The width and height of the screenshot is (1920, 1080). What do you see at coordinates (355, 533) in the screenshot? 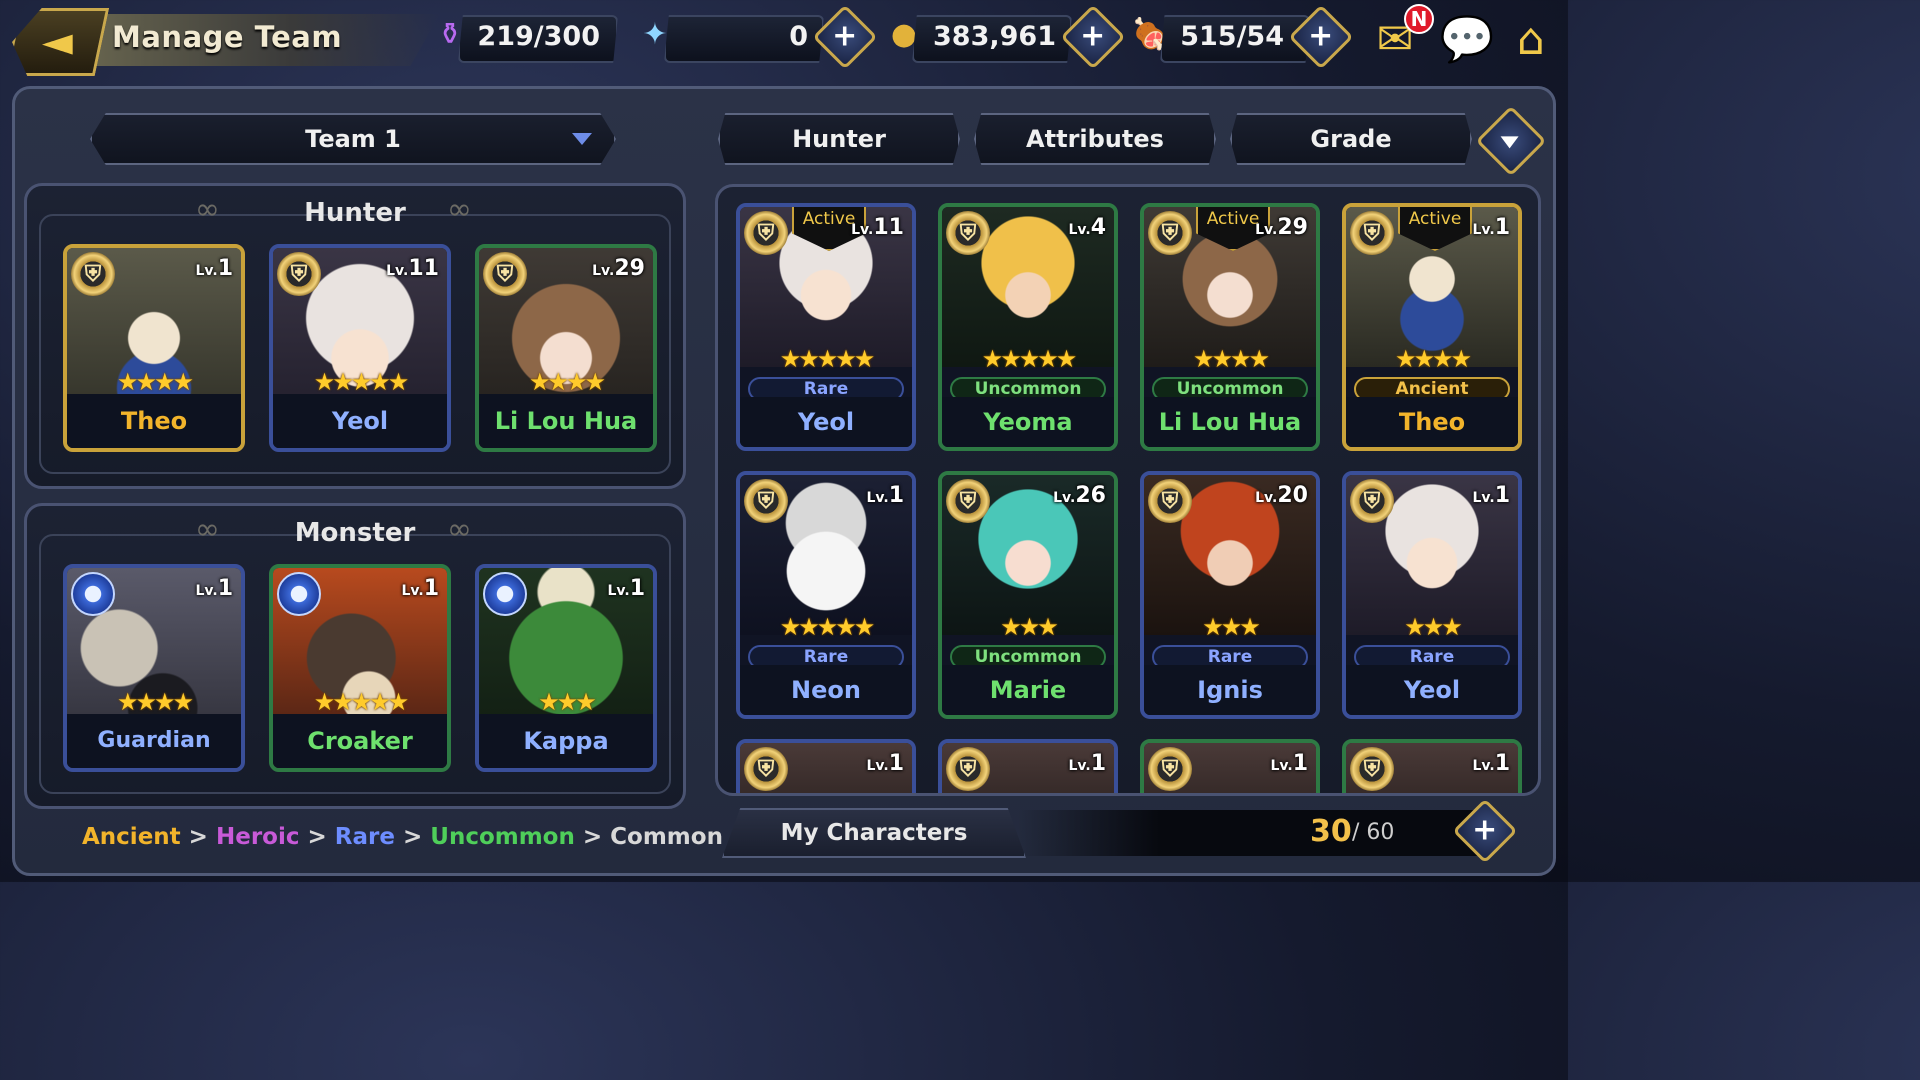
I see `monster-panel-title: Monster` at bounding box center [355, 533].